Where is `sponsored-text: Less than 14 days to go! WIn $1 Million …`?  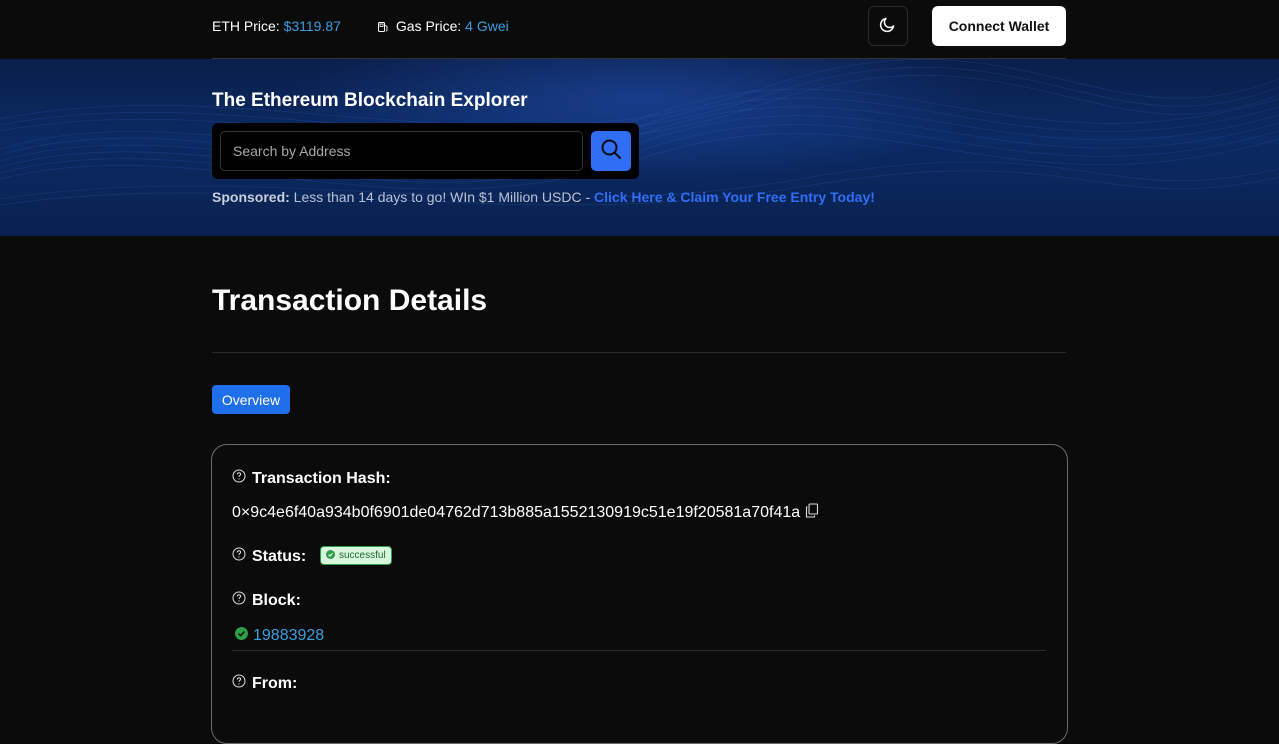
sponsored-text: Less than 14 days to go! WIn $1 Million … is located at coordinates (444, 197).